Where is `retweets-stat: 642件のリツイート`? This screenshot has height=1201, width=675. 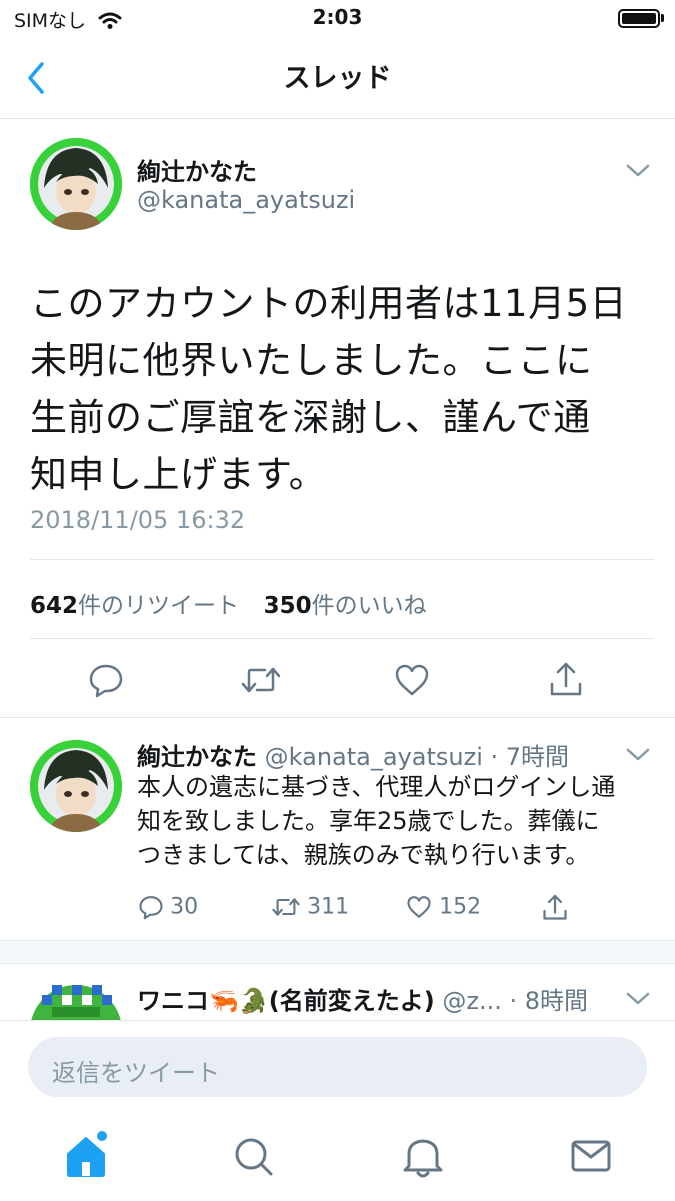 retweets-stat: 642件のリツイート is located at coordinates (134, 606).